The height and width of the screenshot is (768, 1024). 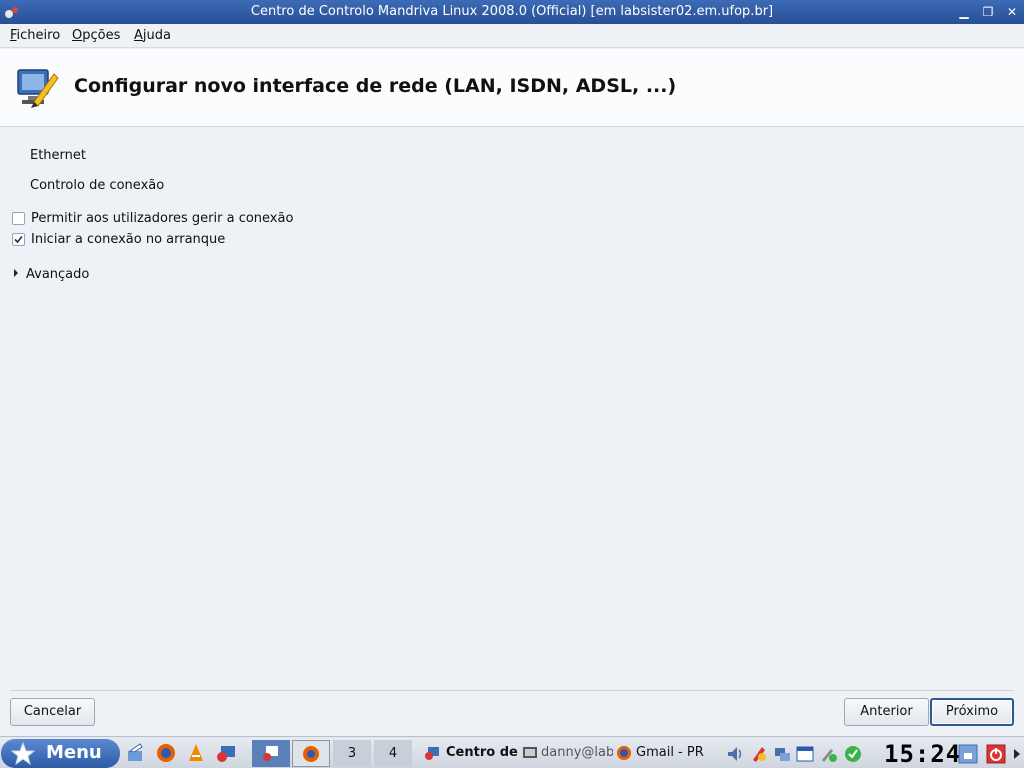 I want to click on terminal-task-icon, so click(x=530, y=752).